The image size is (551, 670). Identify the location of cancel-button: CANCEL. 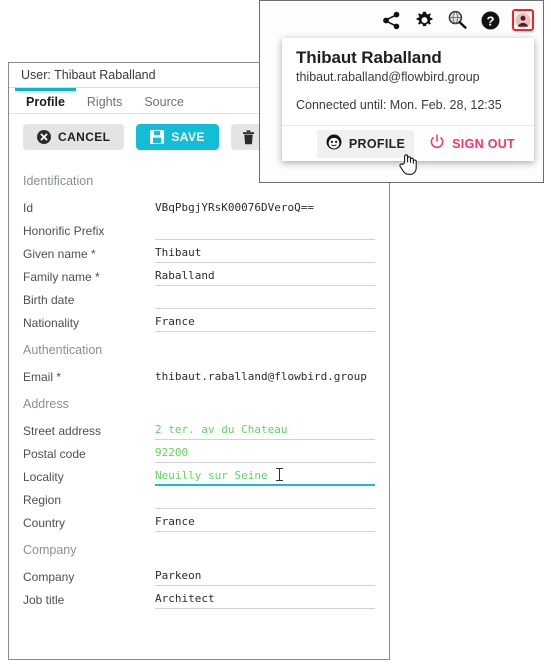
(74, 137).